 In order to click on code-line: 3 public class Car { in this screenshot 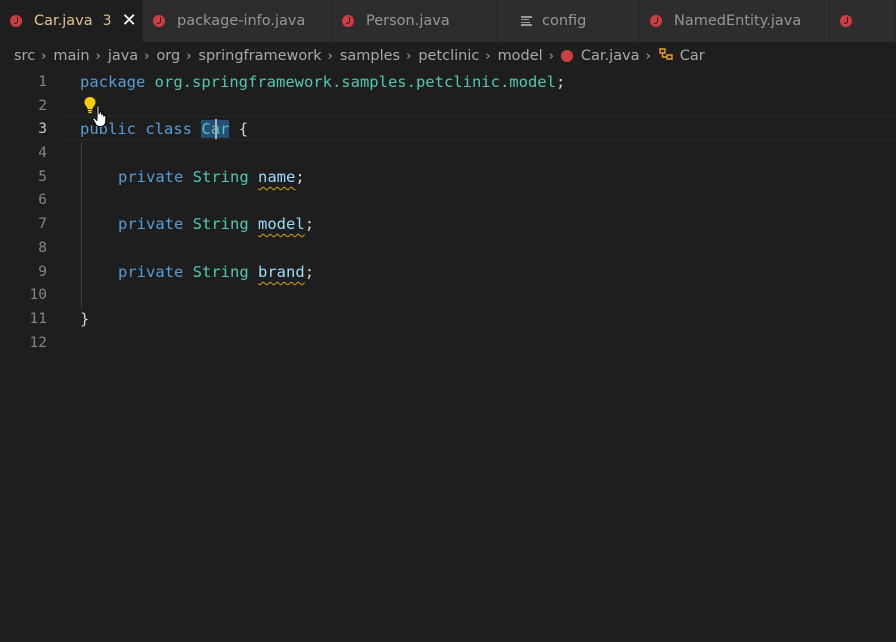, I will do `click(448, 129)`.